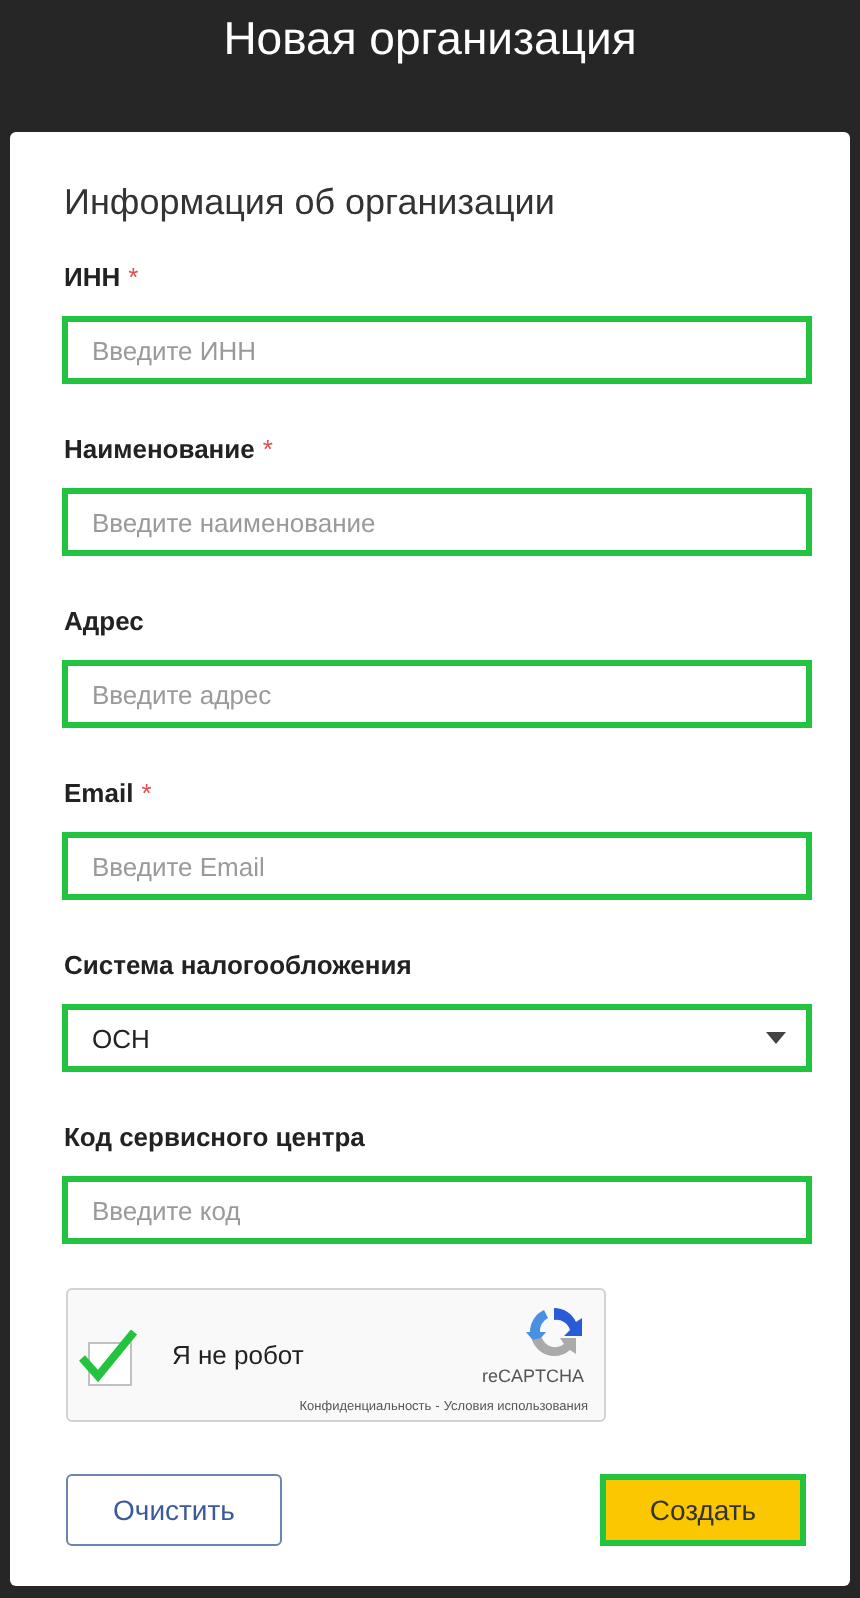 The height and width of the screenshot is (1598, 860). I want to click on input-field: Введите ИНН, so click(437, 350).